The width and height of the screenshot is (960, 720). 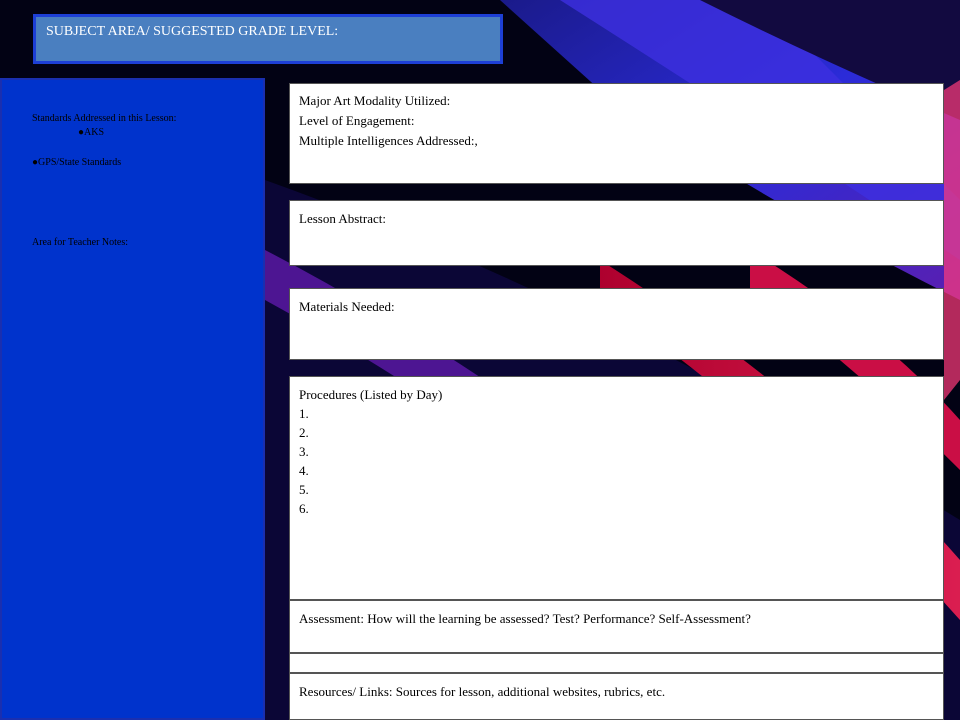 I want to click on gps-label: GPS/State Standards, so click(x=80, y=162).